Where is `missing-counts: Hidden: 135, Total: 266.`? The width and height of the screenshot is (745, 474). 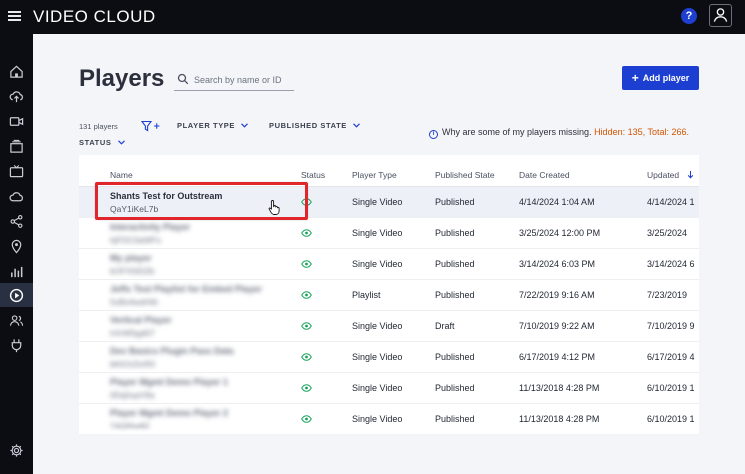 missing-counts: Hidden: 135, Total: 266. is located at coordinates (641, 132).